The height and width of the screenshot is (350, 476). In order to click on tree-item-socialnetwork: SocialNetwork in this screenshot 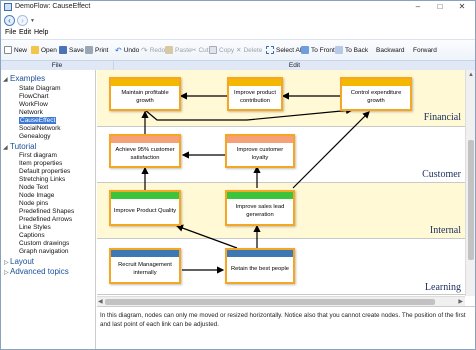, I will do `click(40, 128)`.